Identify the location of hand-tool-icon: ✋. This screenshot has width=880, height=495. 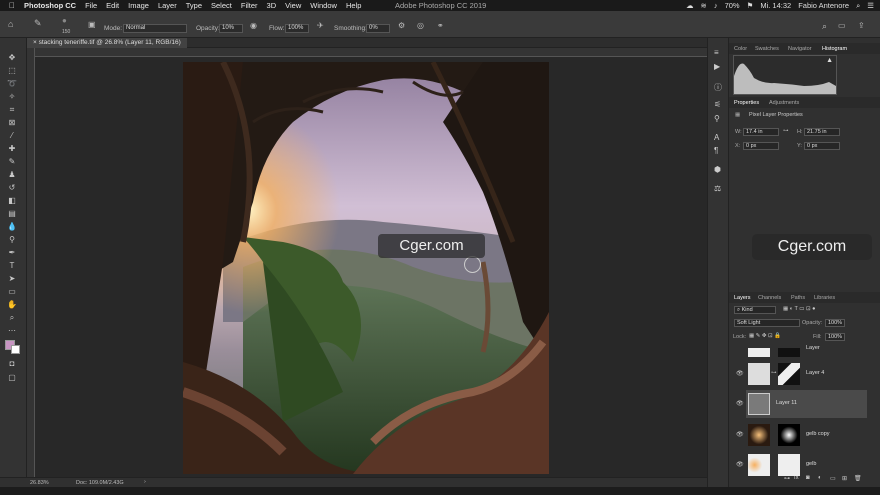
(12, 304).